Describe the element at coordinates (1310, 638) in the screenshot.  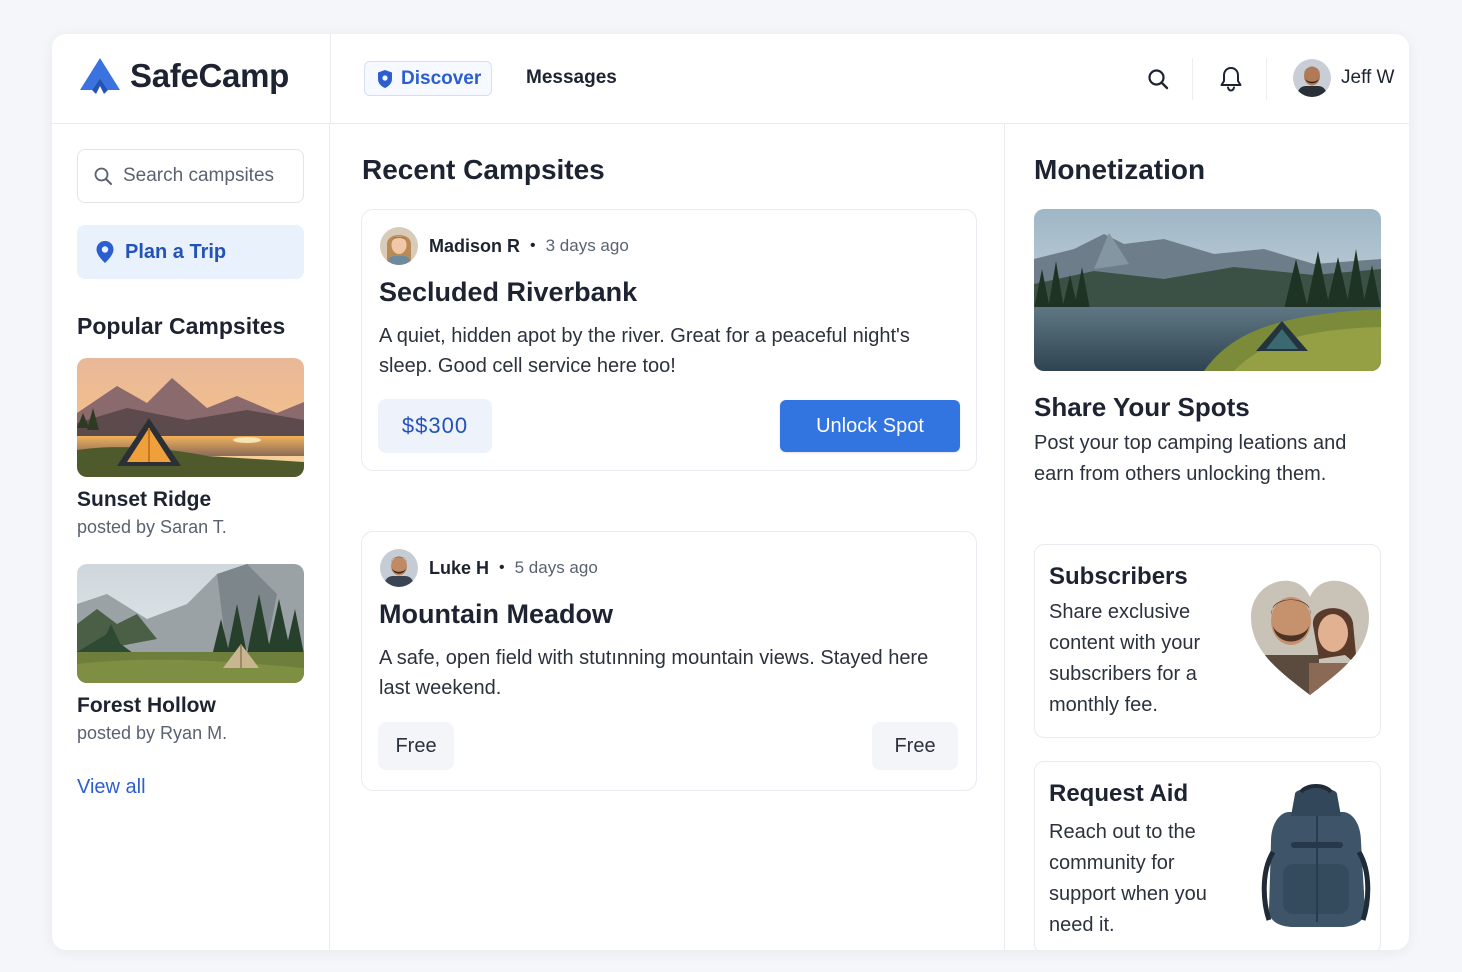
I see `couple-heart-image` at that location.